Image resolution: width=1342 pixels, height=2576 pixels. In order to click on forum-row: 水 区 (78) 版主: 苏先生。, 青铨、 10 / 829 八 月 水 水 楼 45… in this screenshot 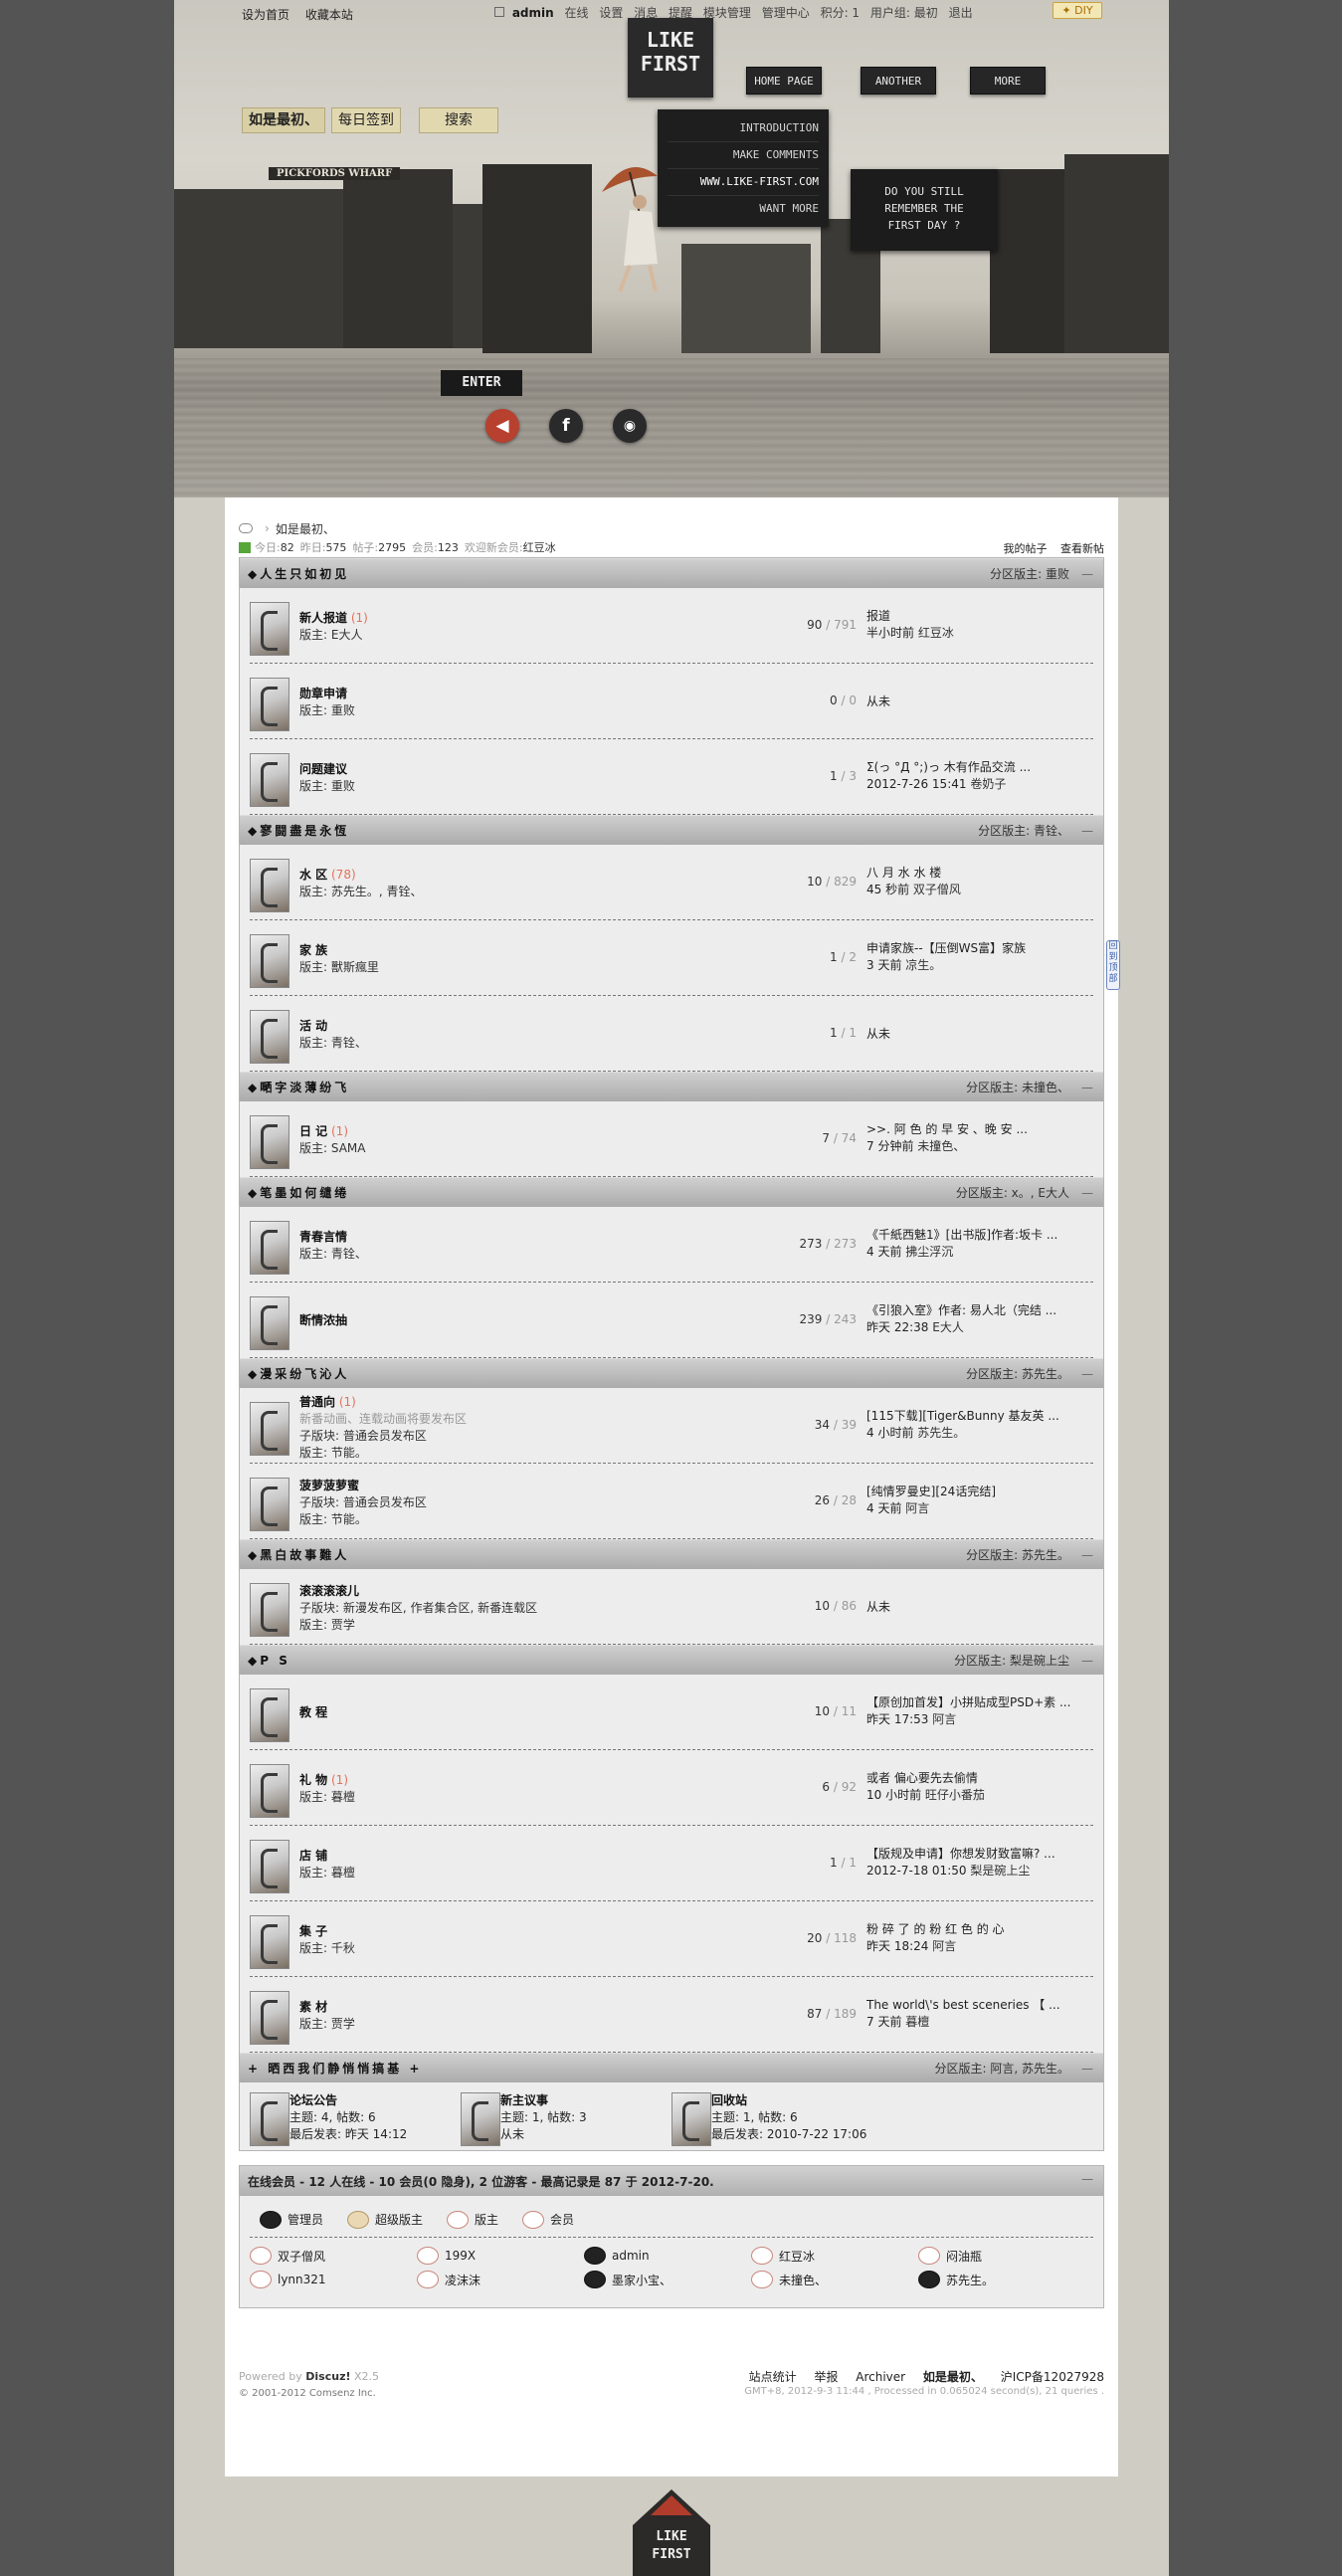, I will do `click(671, 882)`.